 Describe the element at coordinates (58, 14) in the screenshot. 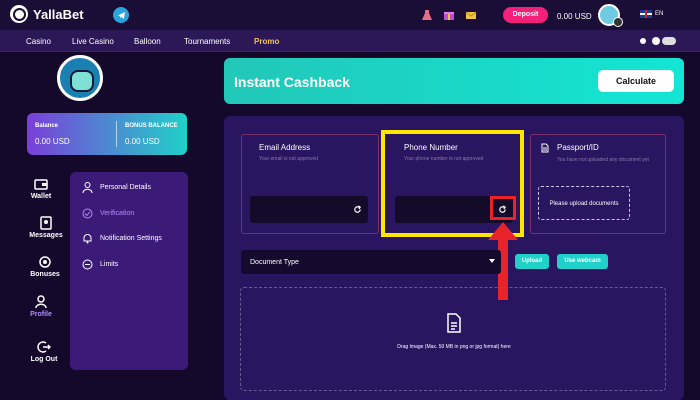

I see `logo-text: YallaBet` at that location.